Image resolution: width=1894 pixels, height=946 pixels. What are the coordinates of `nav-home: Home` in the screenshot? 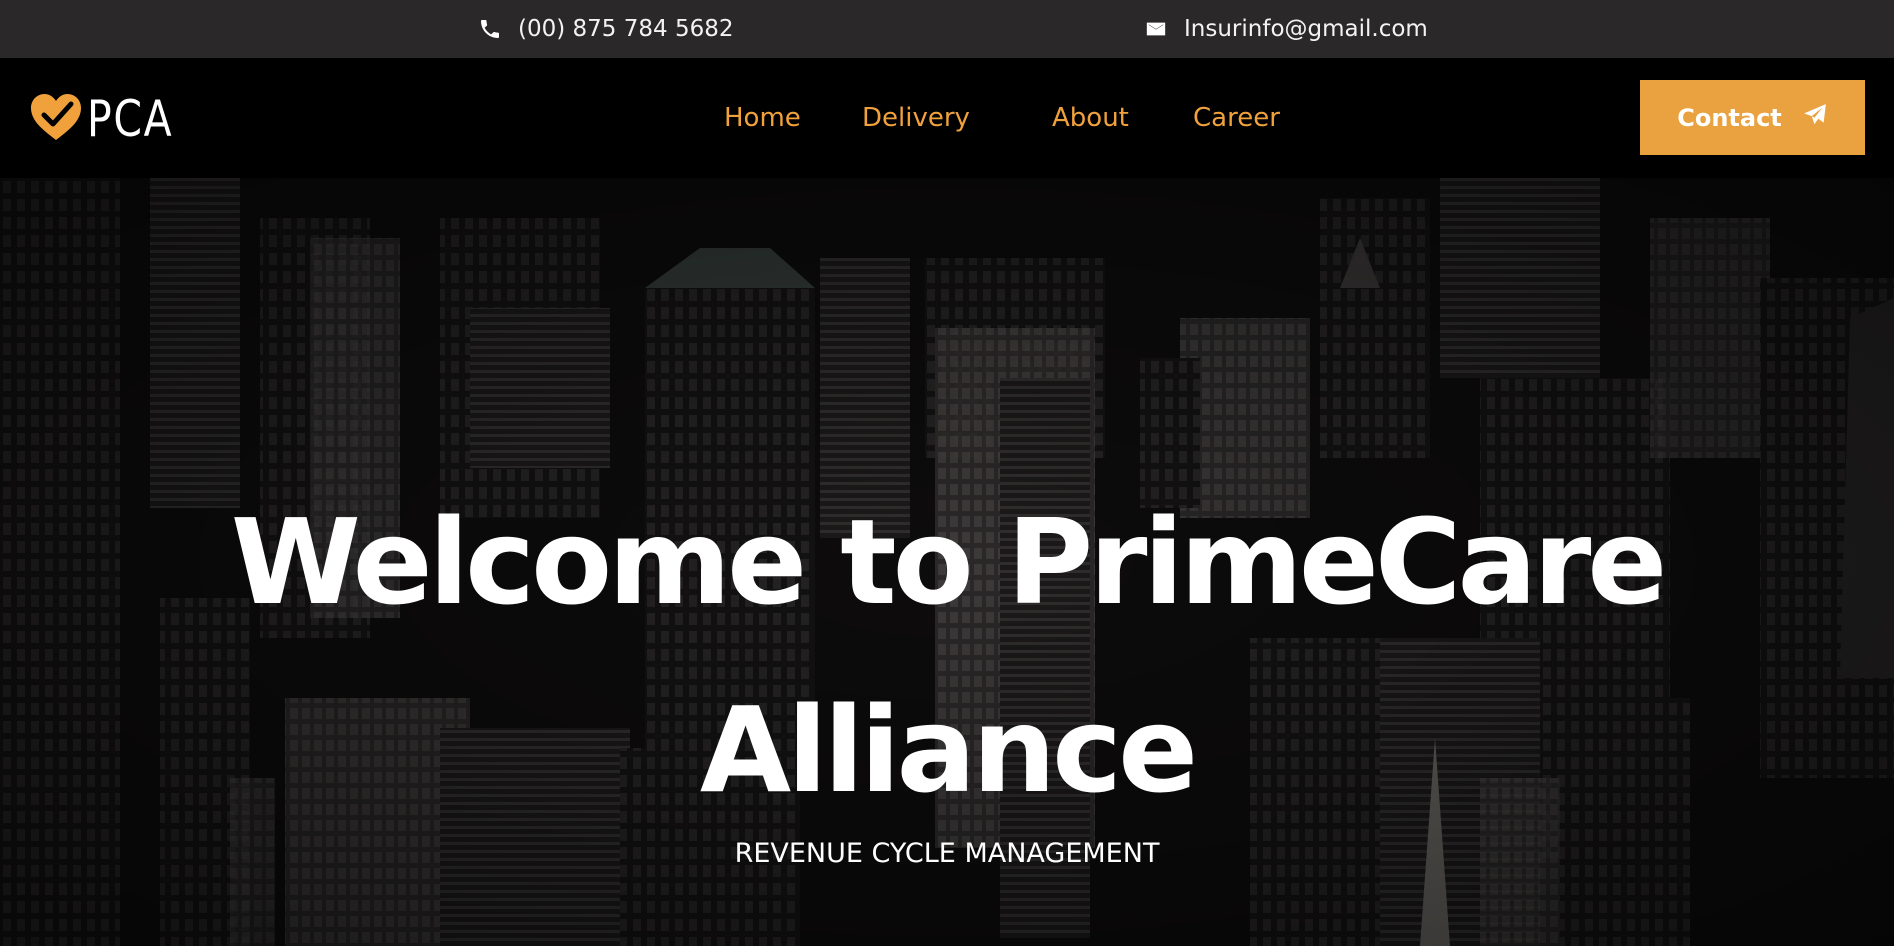 It's located at (762, 118).